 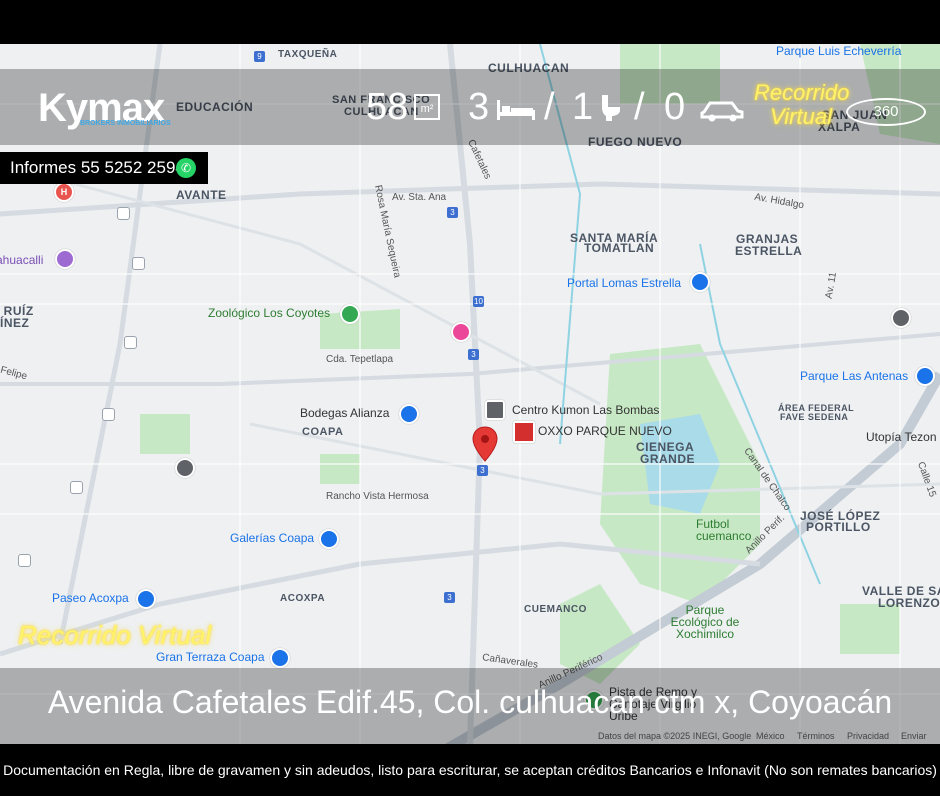 What do you see at coordinates (722, 111) in the screenshot?
I see `car-icon` at bounding box center [722, 111].